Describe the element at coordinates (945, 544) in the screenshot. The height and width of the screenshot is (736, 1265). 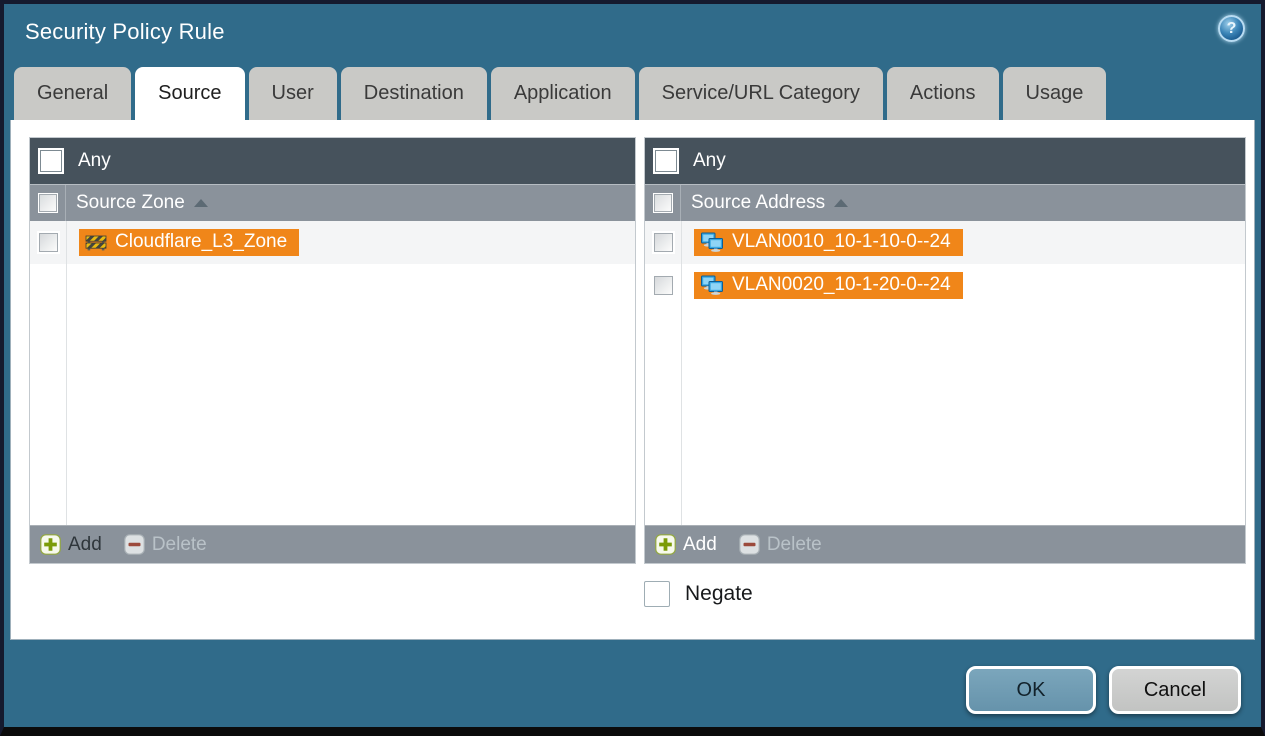
I see `source-address-footer: Add Delete` at that location.